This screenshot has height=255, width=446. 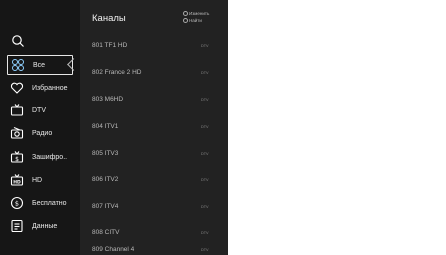 What do you see at coordinates (154, 72) in the screenshot?
I see `channel-row: 802 France 2 HD DTV` at bounding box center [154, 72].